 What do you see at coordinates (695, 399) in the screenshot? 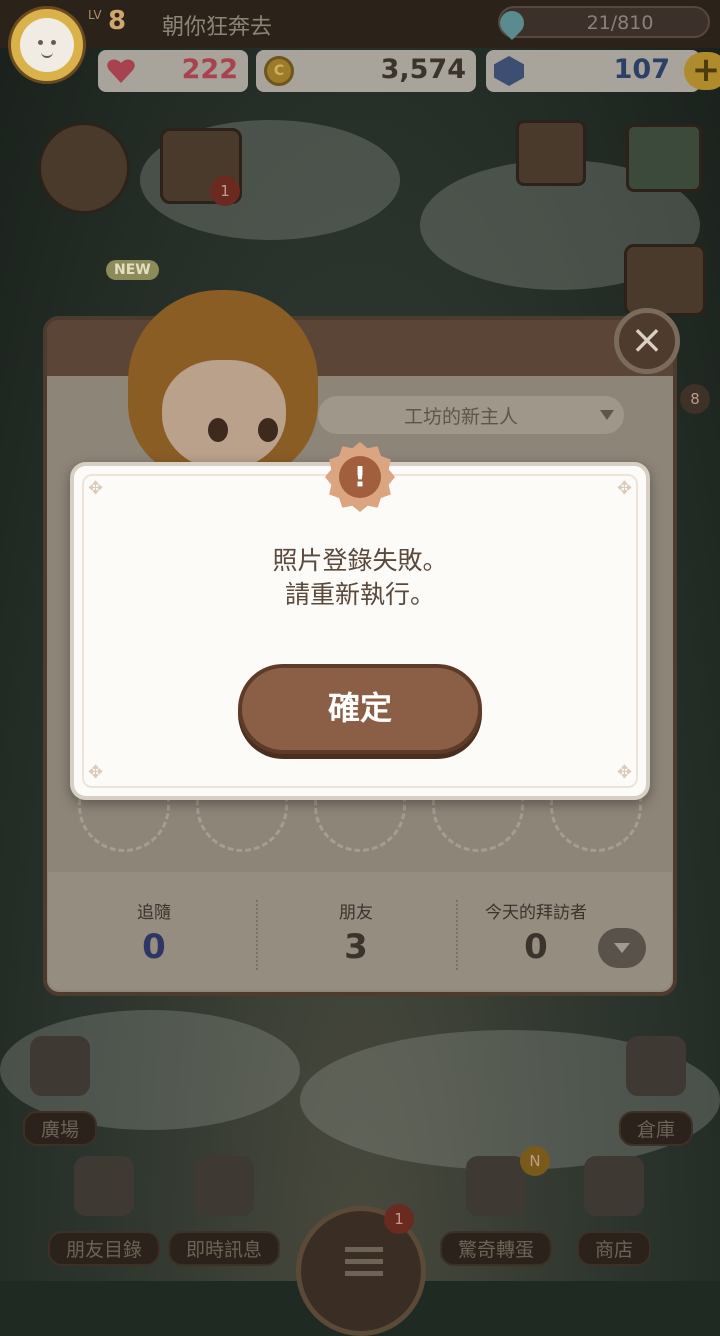
I see `right-badge: 8` at bounding box center [695, 399].